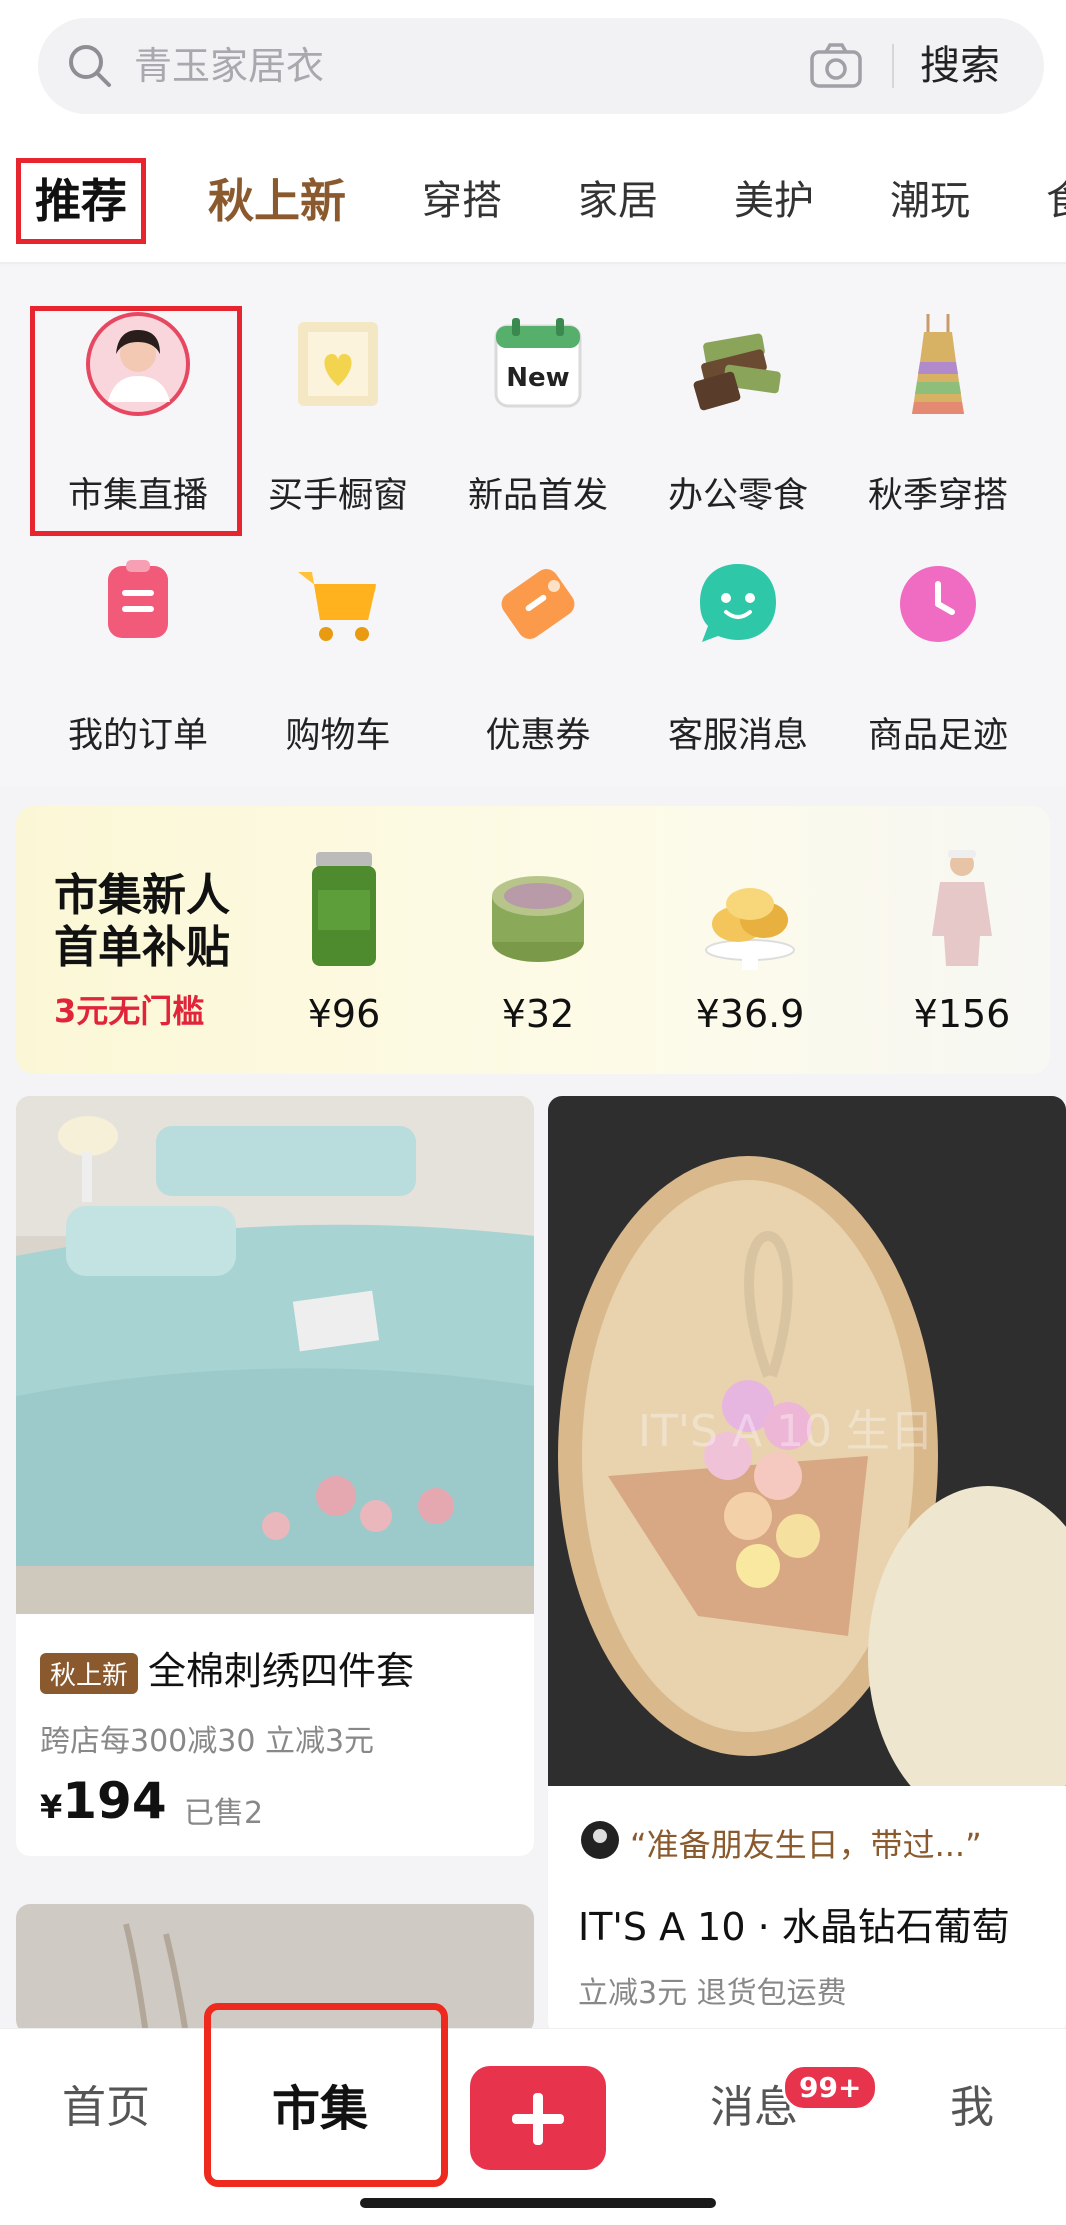  I want to click on shortcut-label: 购物车, so click(338, 736).